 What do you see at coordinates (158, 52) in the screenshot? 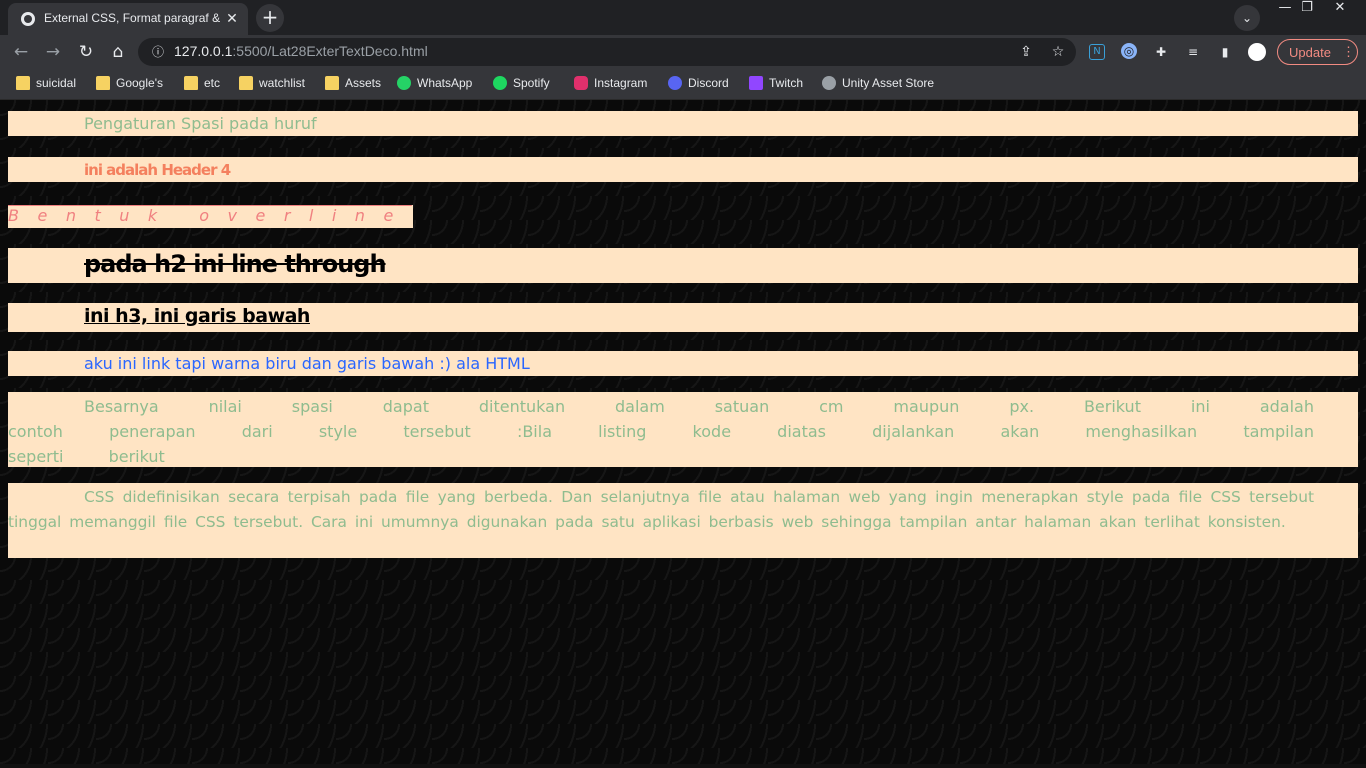
I see `site-info-icon: ⓘ` at bounding box center [158, 52].